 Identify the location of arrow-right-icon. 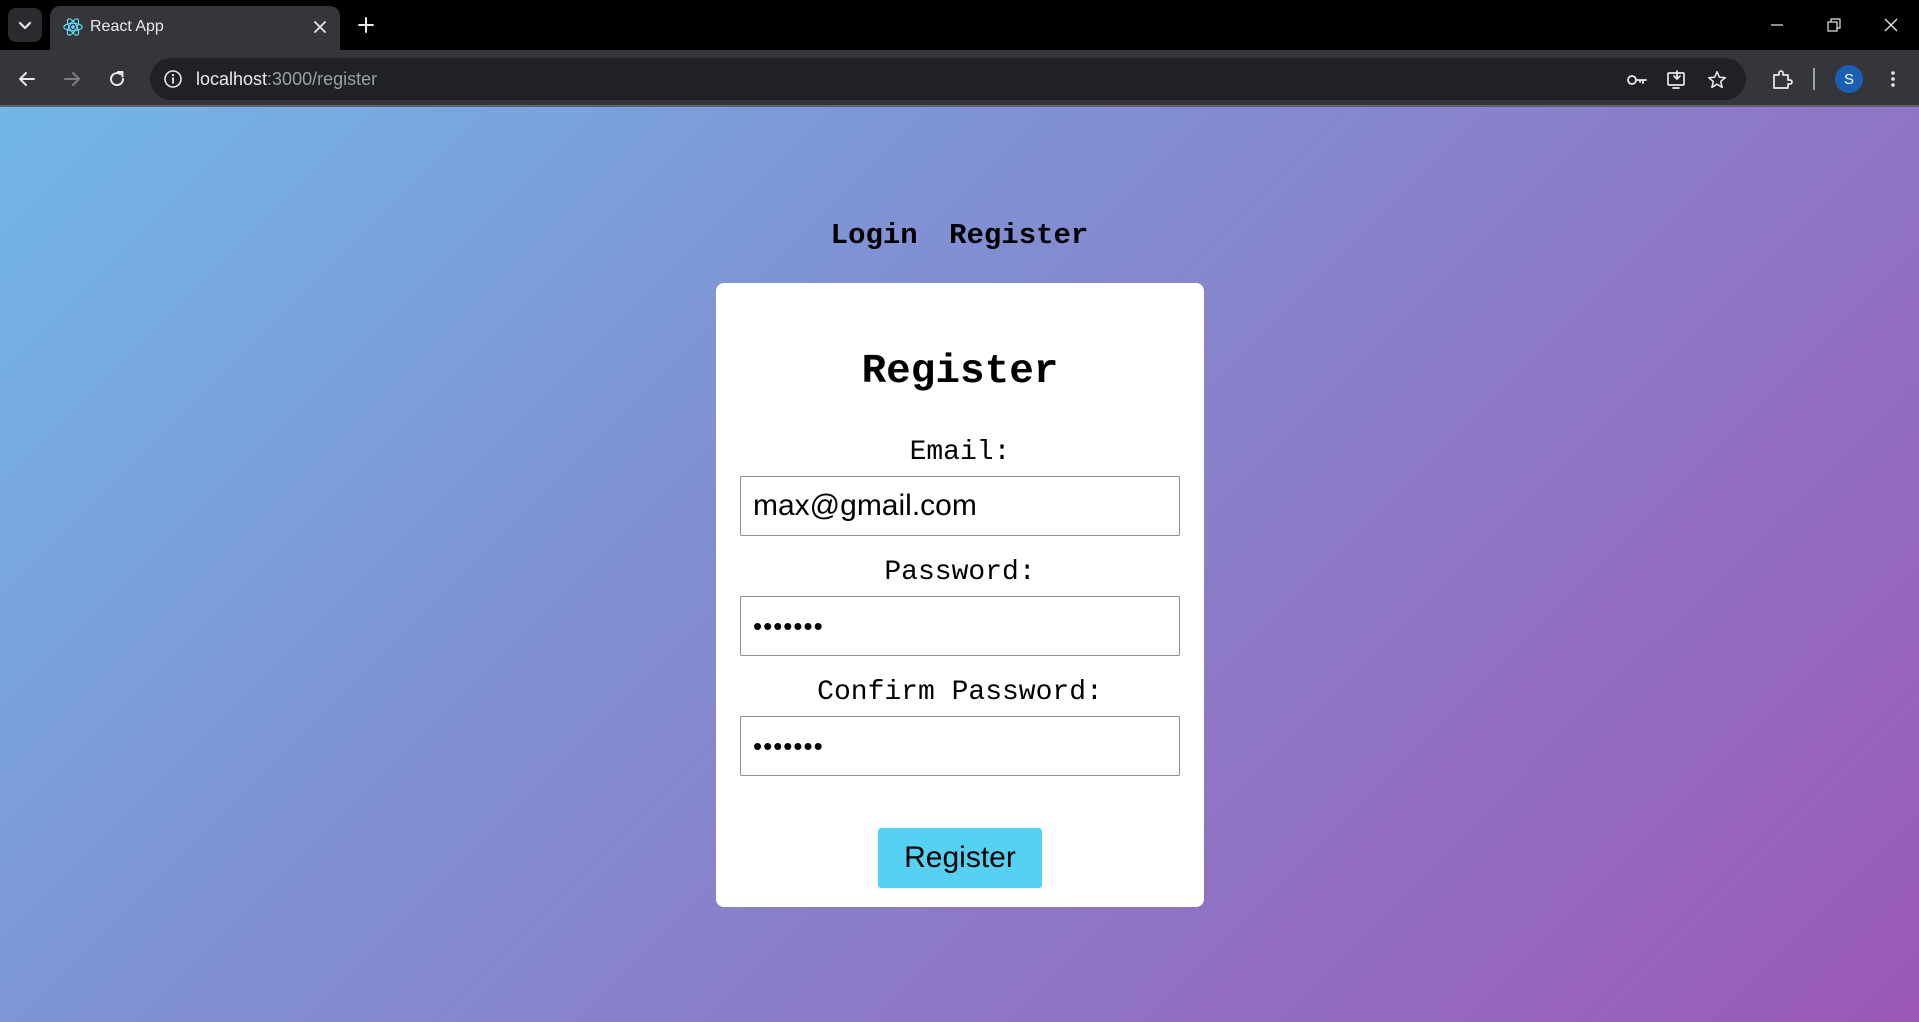
(72, 79).